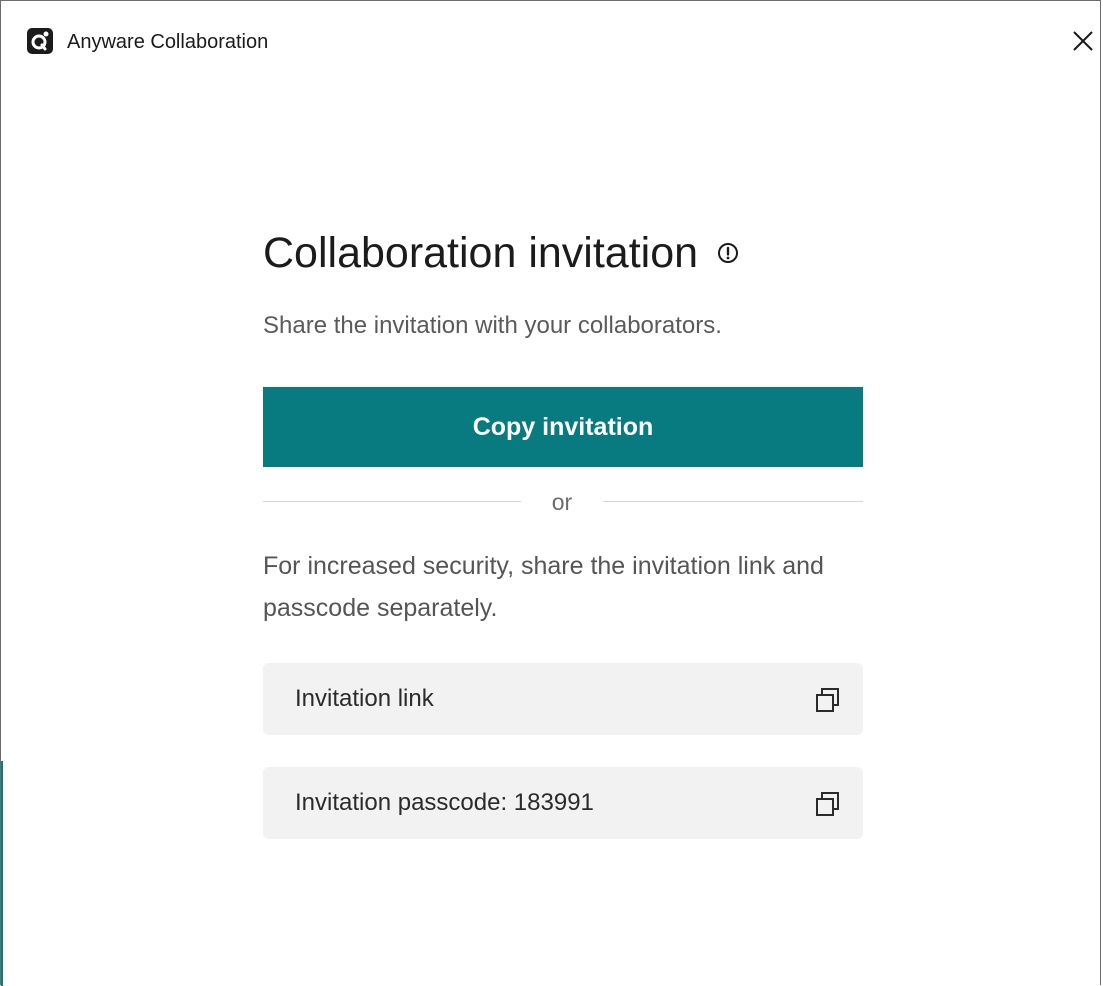  What do you see at coordinates (550, 41) in the screenshot?
I see `title-bar: Anyware Collaboration` at bounding box center [550, 41].